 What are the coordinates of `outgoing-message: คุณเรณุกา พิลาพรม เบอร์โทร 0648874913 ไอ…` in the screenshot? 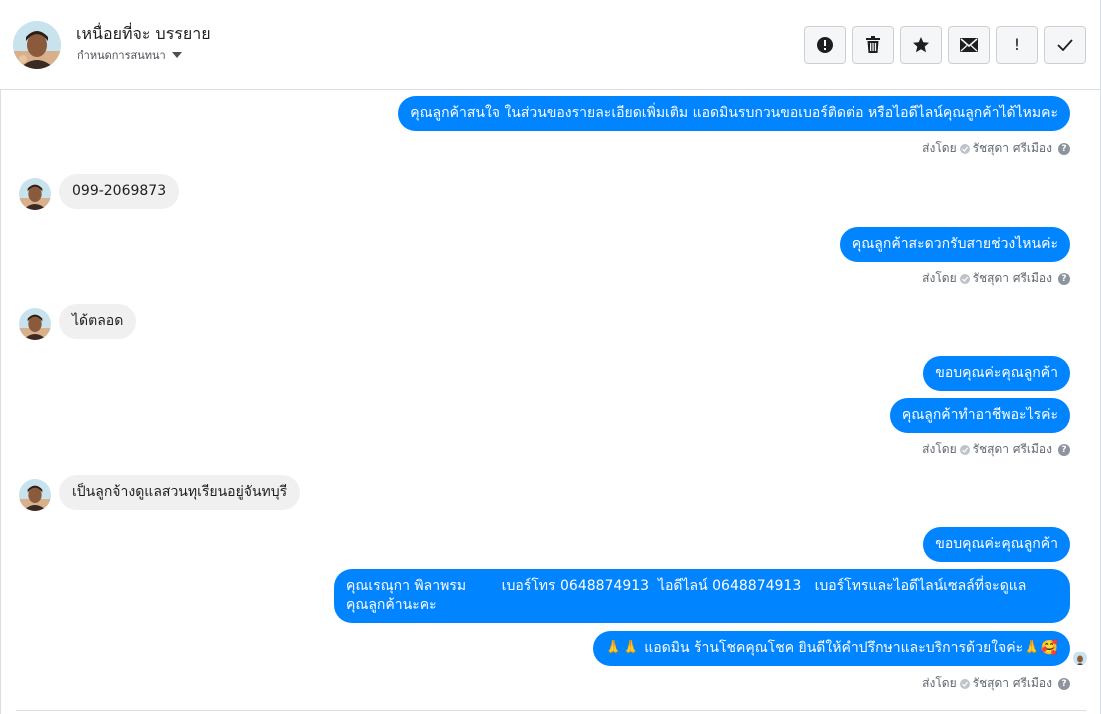 It's located at (702, 596).